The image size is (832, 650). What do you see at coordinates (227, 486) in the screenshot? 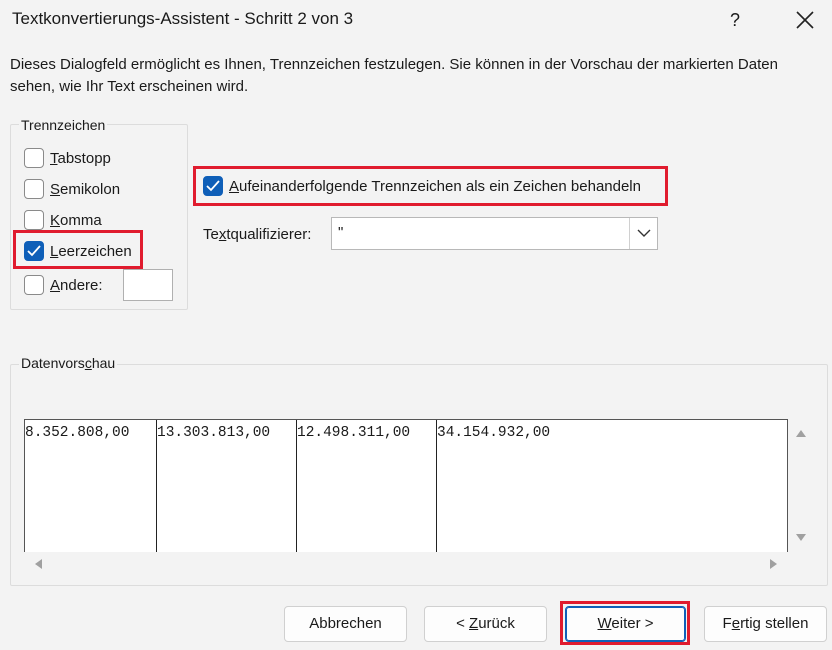
I see `preview-column-2: 13.303.813,00` at bounding box center [227, 486].